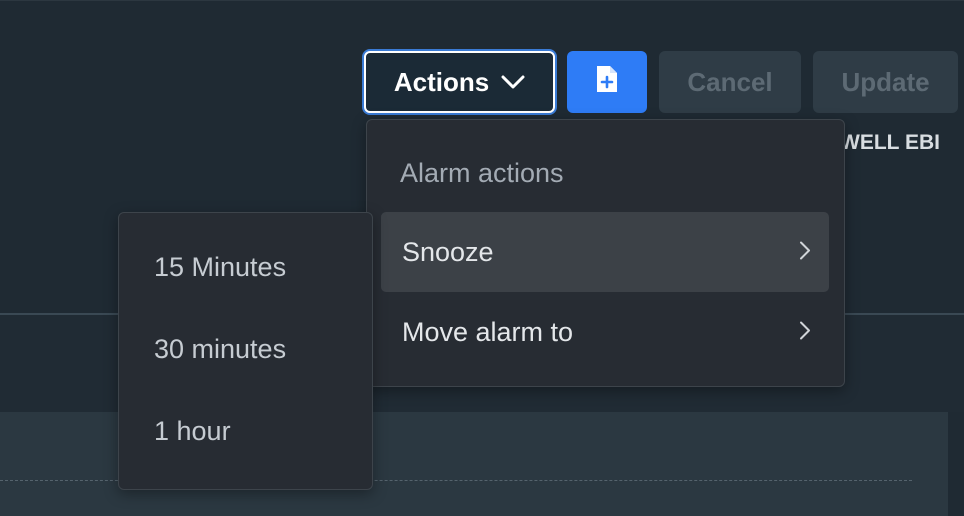  I want to click on menu-item-label: Snooze, so click(448, 251).